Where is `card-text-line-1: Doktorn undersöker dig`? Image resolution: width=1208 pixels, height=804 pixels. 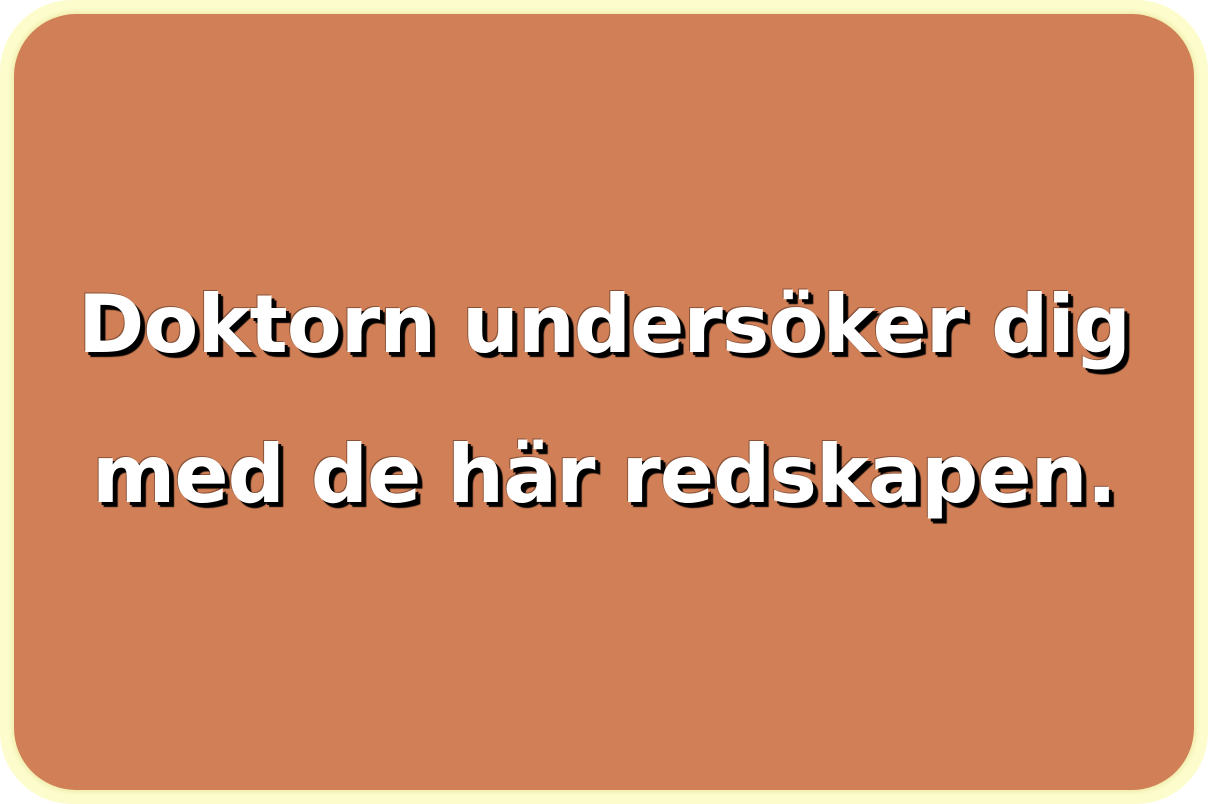 card-text-line-1: Doktorn undersöker dig is located at coordinates (604, 324).